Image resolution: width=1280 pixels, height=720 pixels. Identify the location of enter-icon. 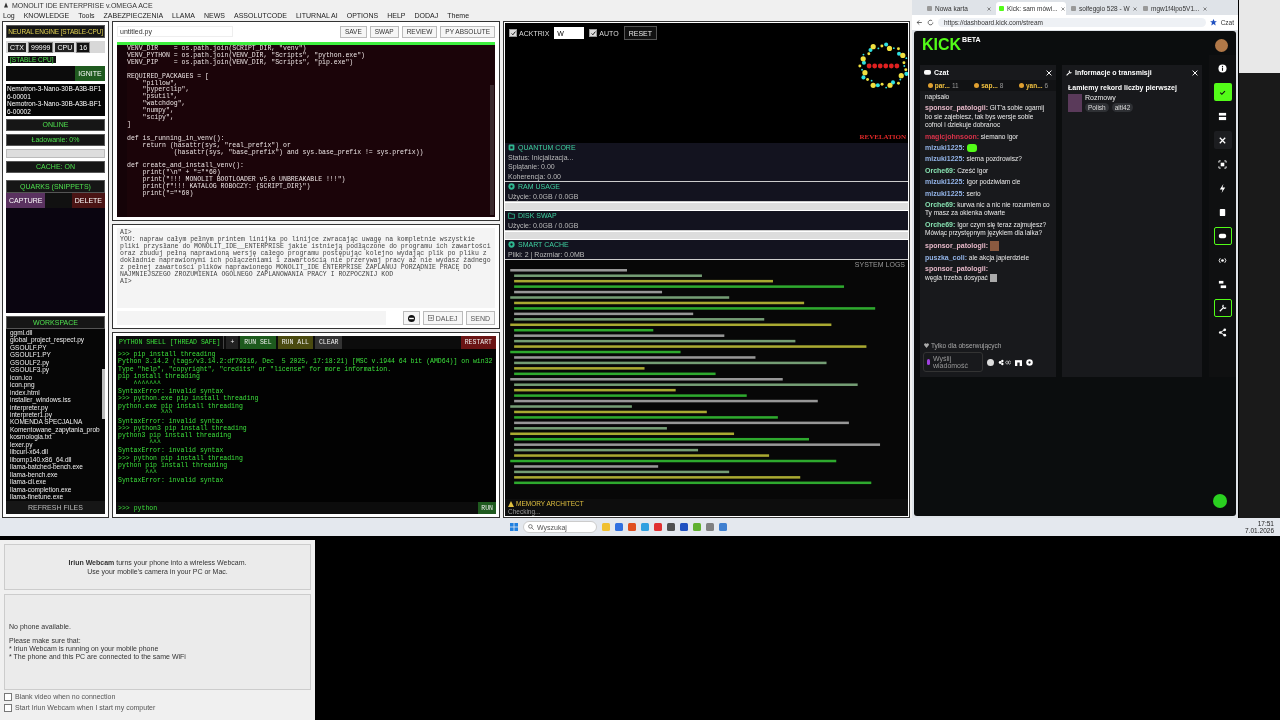
(430, 318).